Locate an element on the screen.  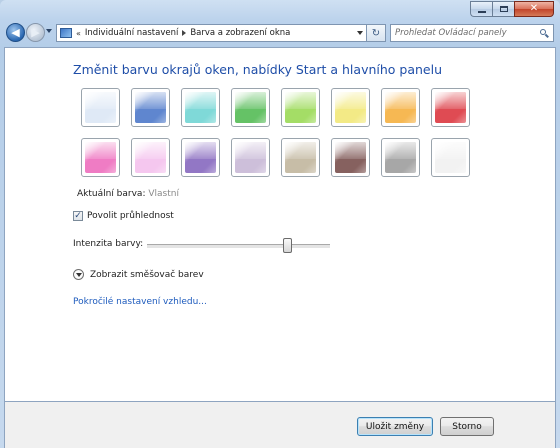
breadcrumb-window-color: Barva a zobrazení okna is located at coordinates (240, 33).